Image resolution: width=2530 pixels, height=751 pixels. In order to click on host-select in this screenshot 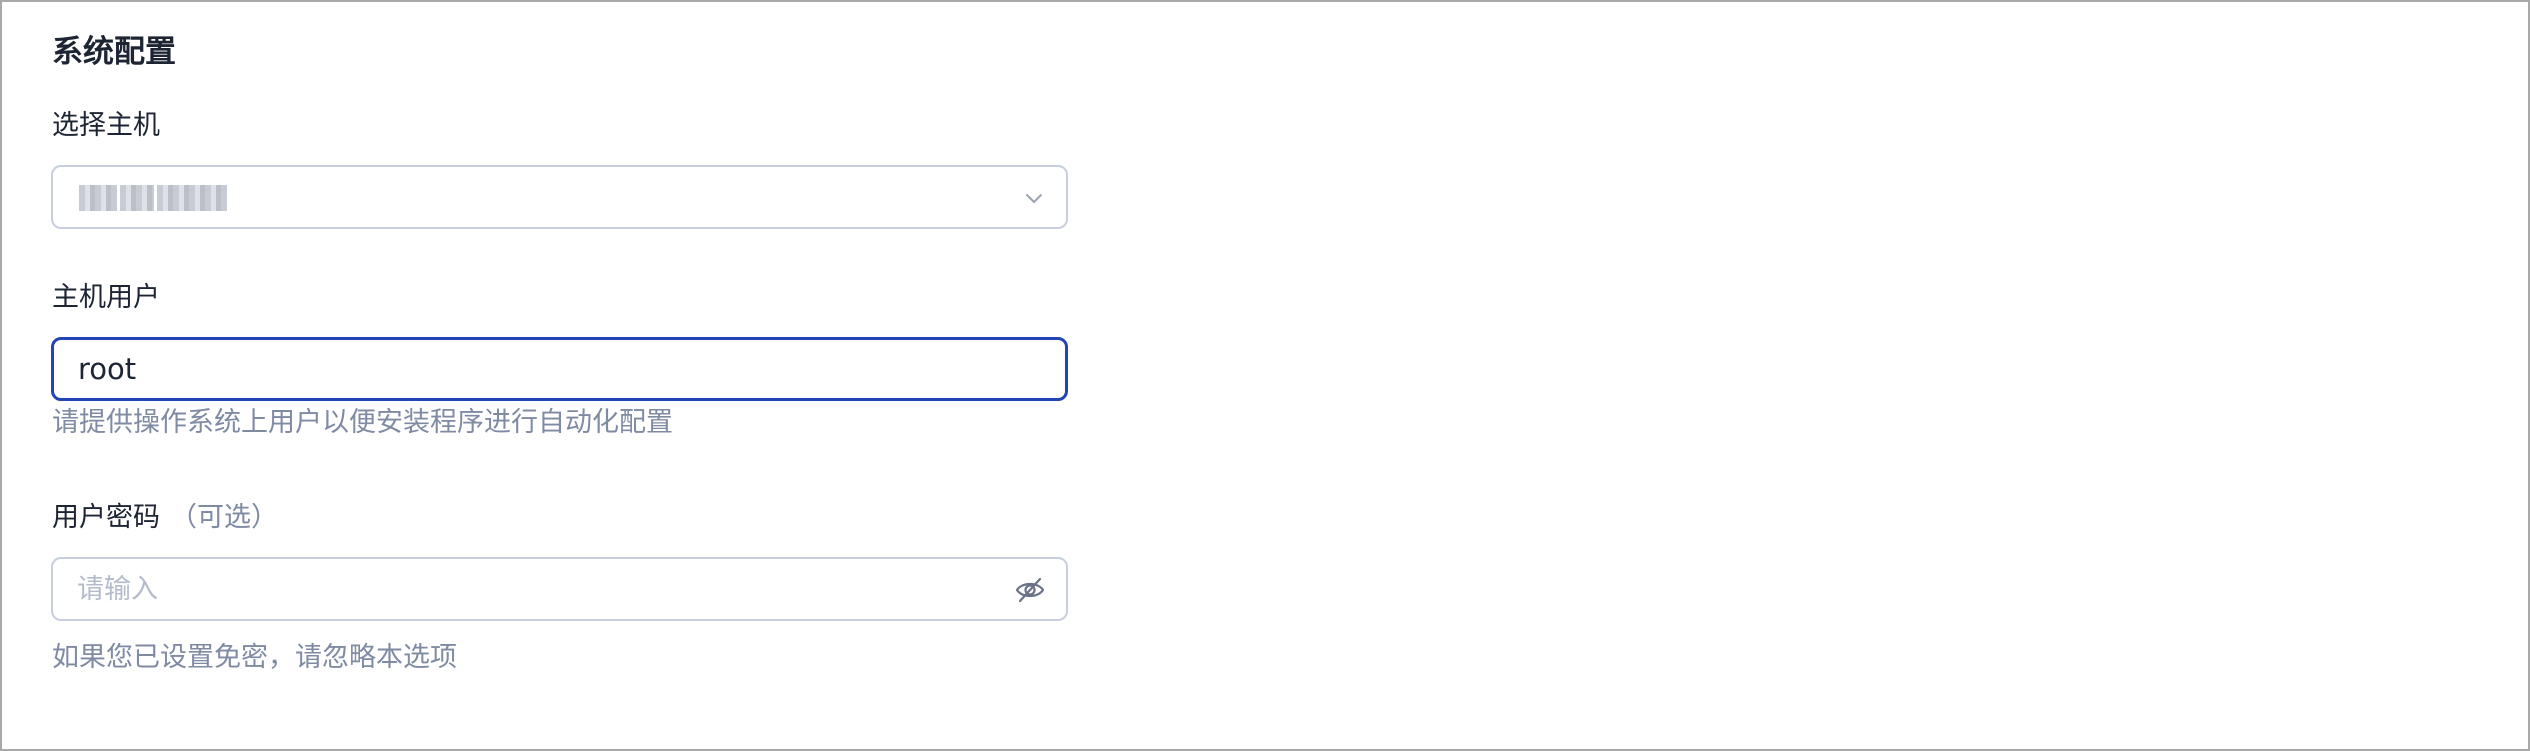, I will do `click(559, 197)`.